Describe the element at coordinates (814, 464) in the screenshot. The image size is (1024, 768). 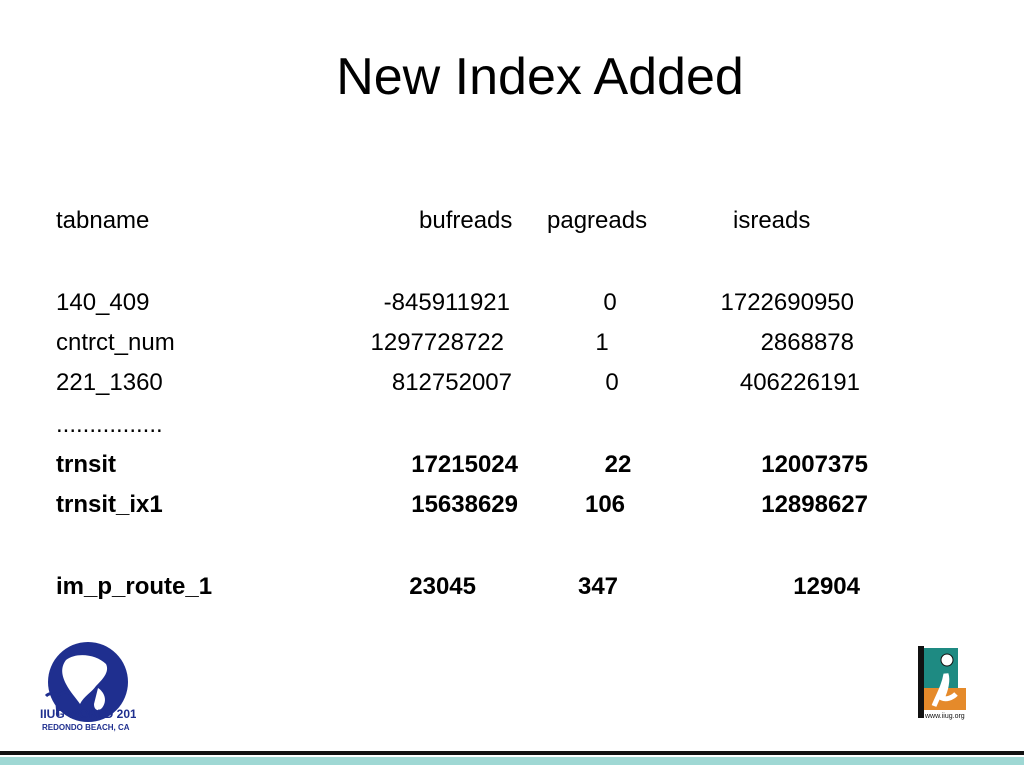
I see `table-row-isreads: 12007375` at that location.